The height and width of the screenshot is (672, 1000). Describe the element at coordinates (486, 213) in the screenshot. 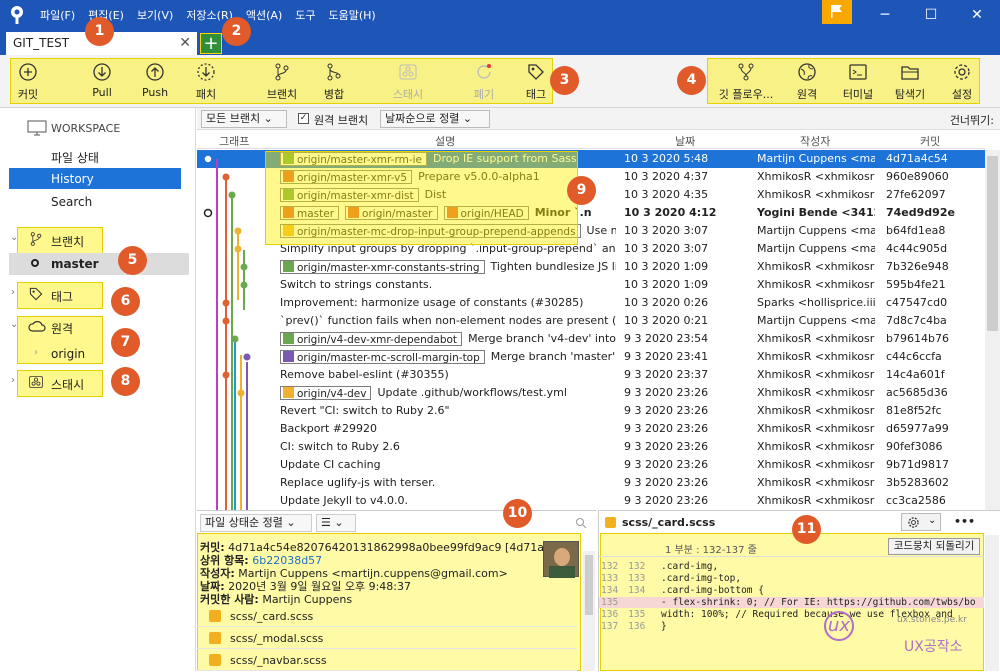

I see `branch-ref-label: origin/HEAD` at that location.